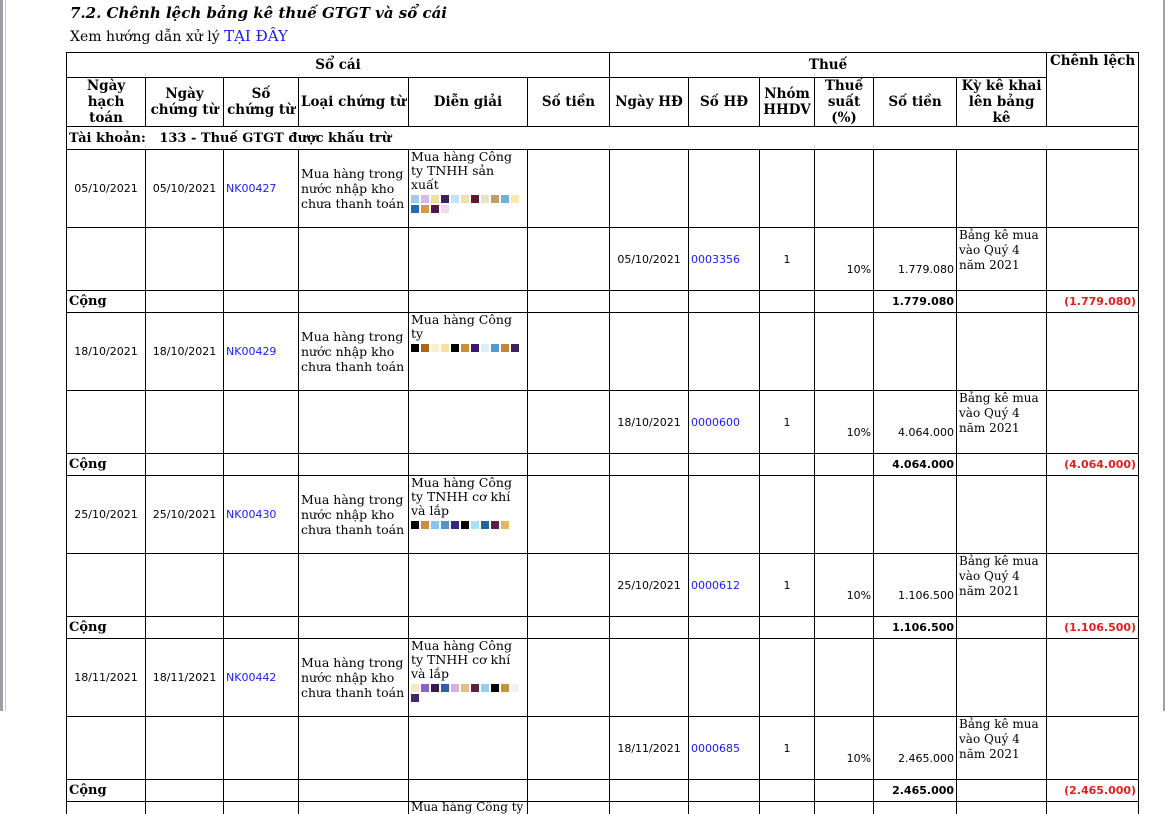 The image size is (1165, 814). I want to click on guide-link: TẠI ĐÂY, so click(256, 36).